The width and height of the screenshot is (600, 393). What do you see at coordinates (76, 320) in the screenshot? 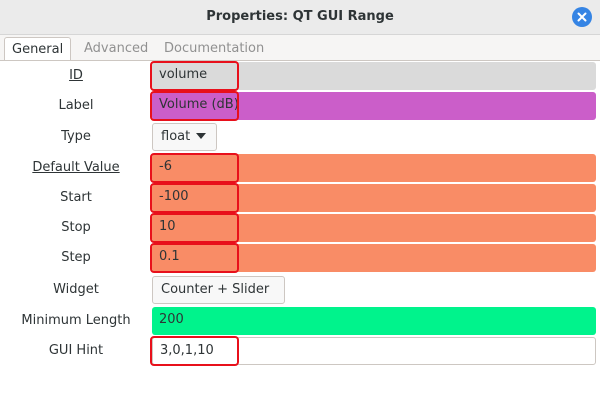
I see `minimum-length-label: Minimum Length` at bounding box center [76, 320].